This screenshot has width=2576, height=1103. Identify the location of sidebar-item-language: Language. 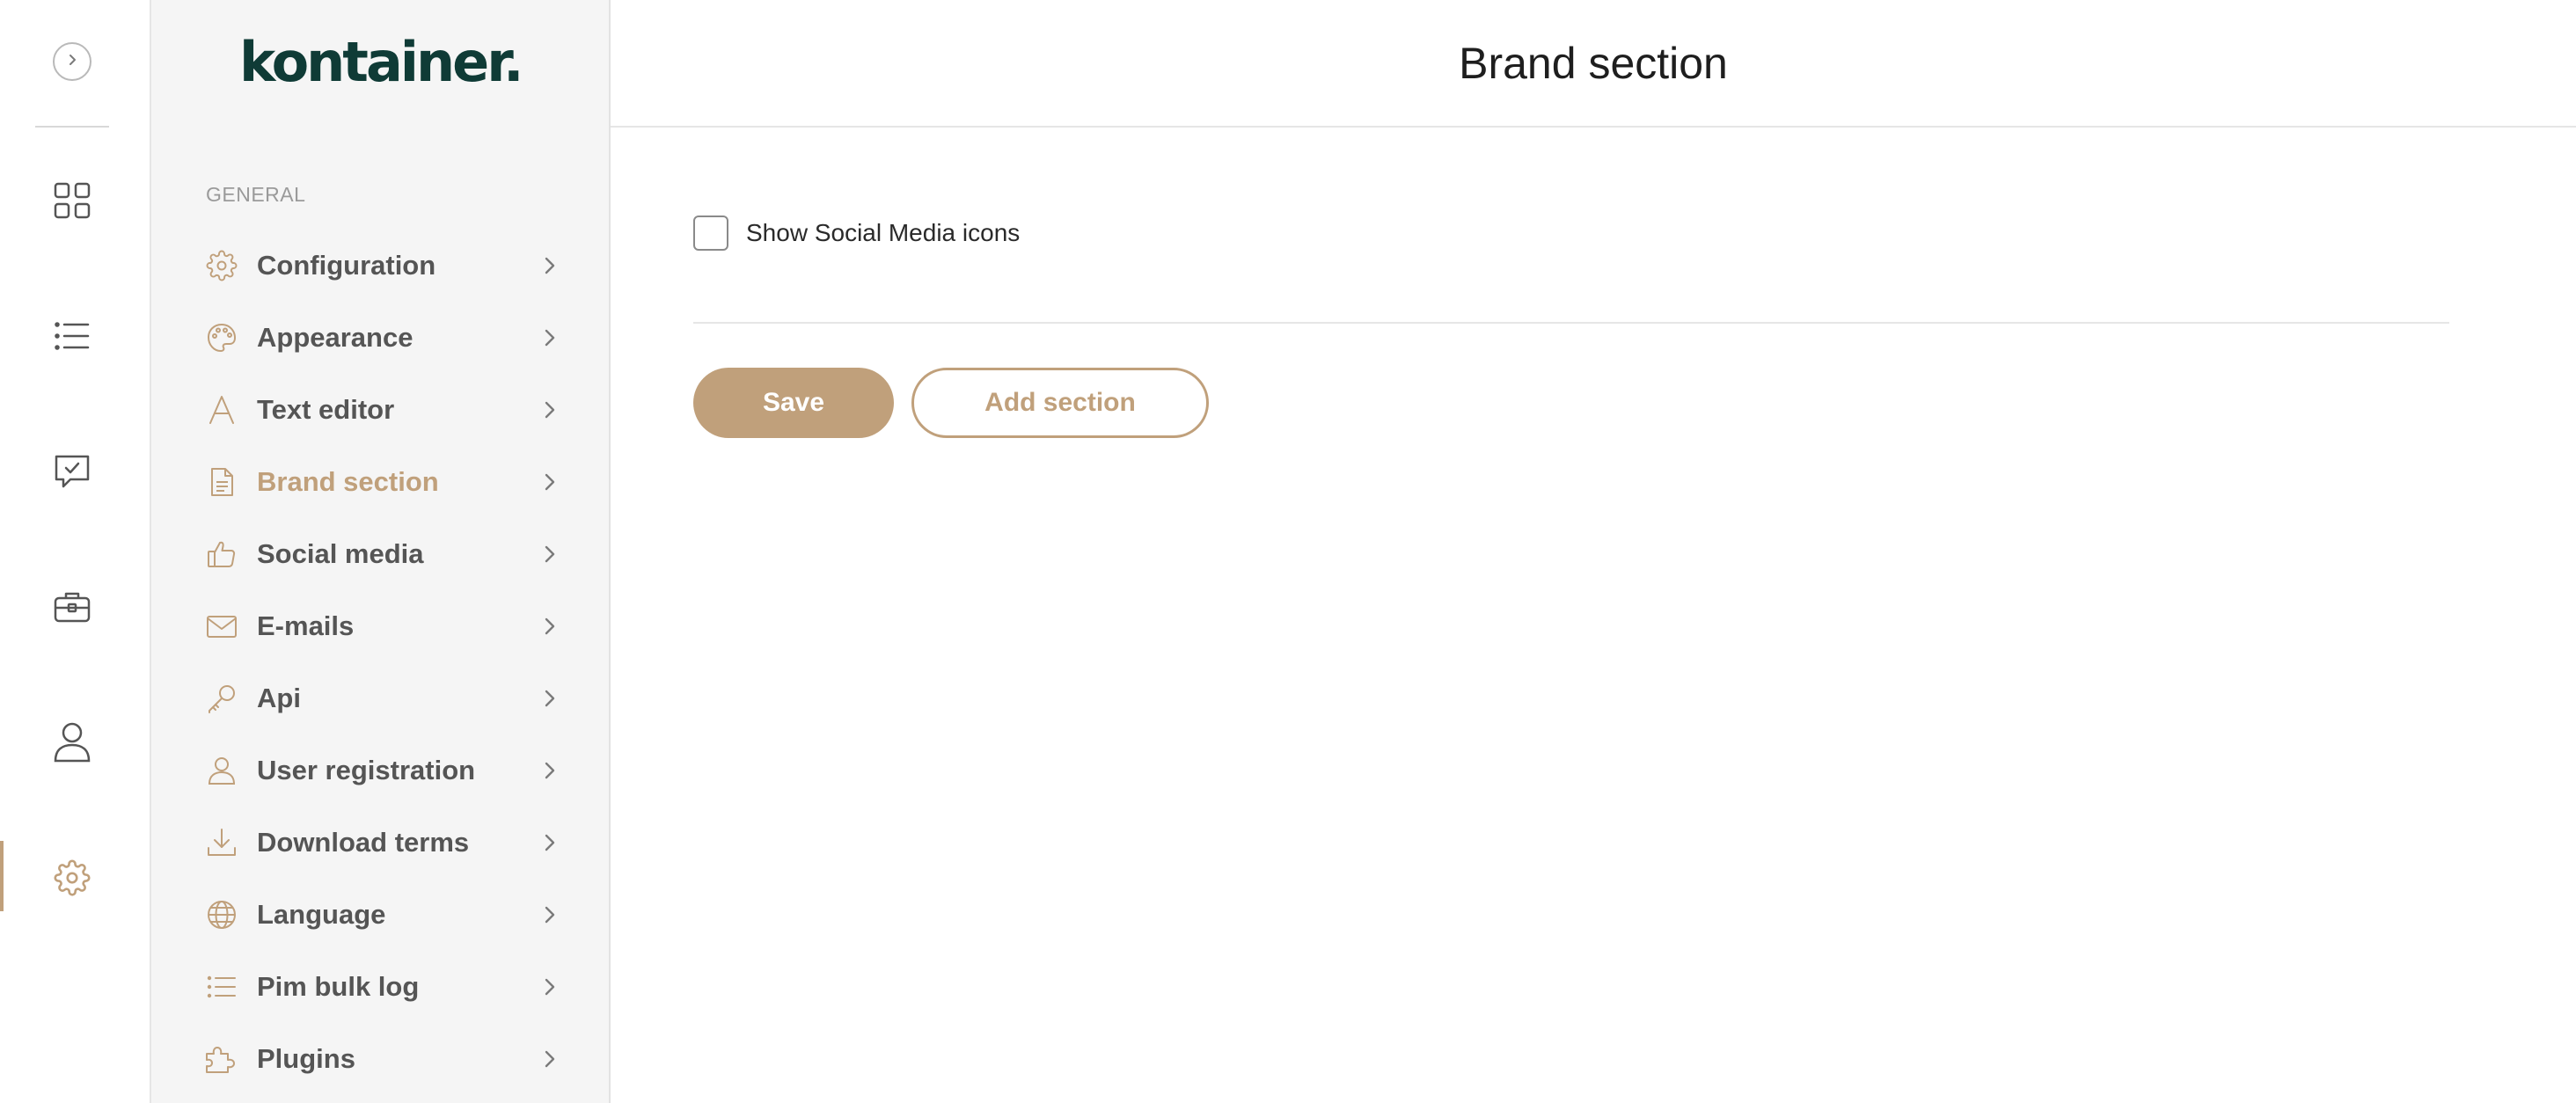
(382, 914).